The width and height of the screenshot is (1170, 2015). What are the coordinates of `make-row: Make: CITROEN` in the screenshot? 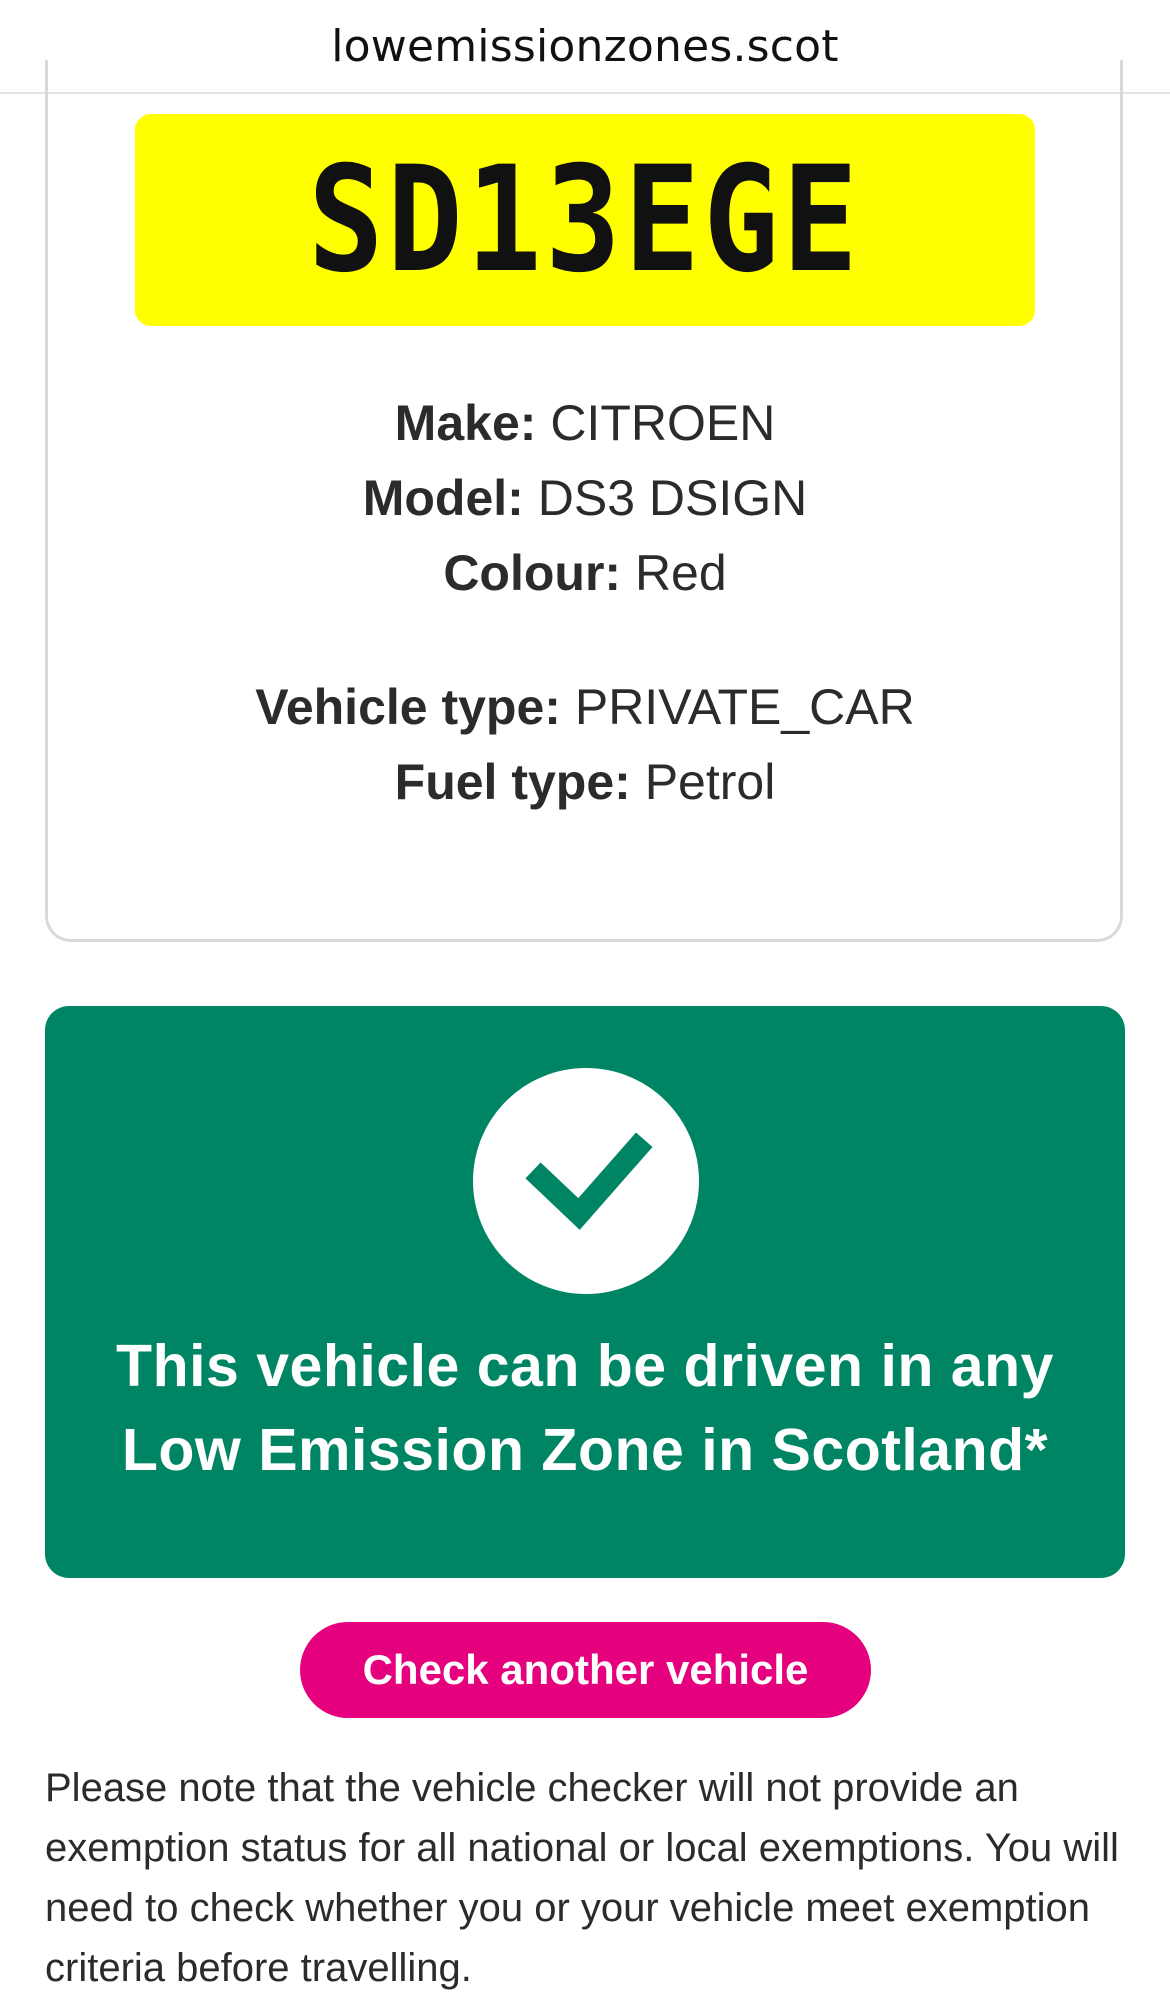 It's located at (585, 423).